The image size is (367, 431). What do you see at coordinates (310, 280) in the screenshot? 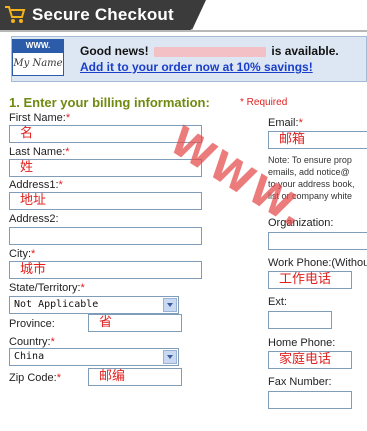
I see `work-phone-field: 工作电话` at bounding box center [310, 280].